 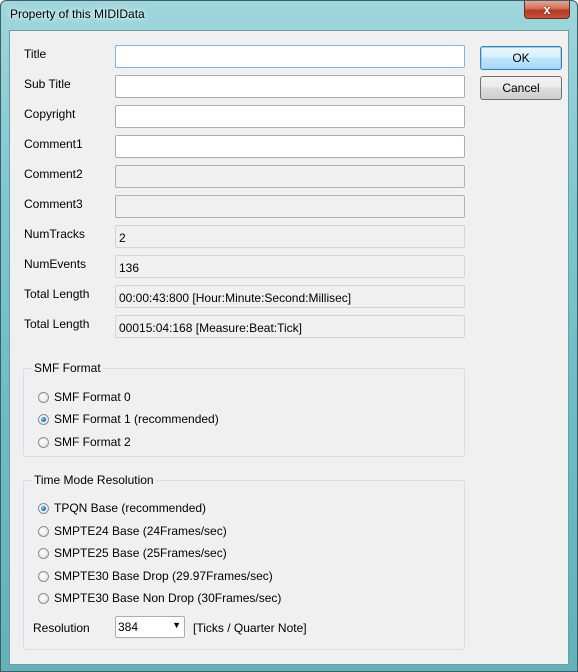 What do you see at coordinates (53, 144) in the screenshot?
I see `comment1-label: Comment1` at bounding box center [53, 144].